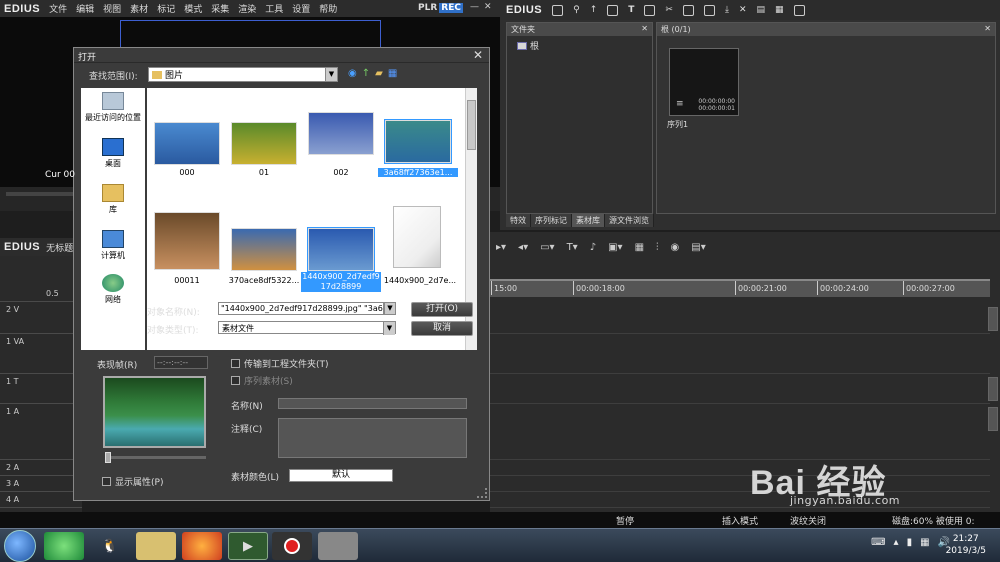 Image resolution: width=1000 pixels, height=562 pixels. What do you see at coordinates (650, 10) in the screenshot?
I see `color-bars-icon` at bounding box center [650, 10].